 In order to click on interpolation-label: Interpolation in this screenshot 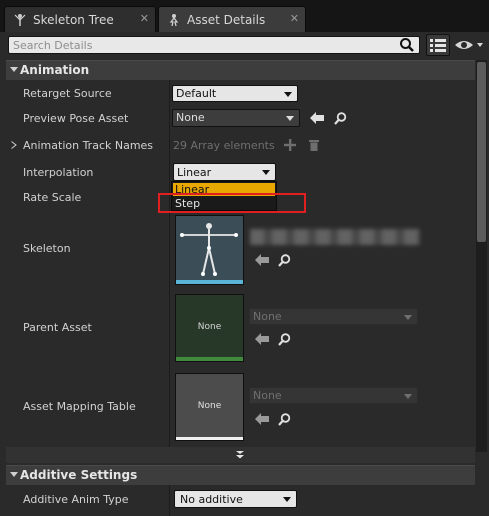, I will do `click(58, 172)`.